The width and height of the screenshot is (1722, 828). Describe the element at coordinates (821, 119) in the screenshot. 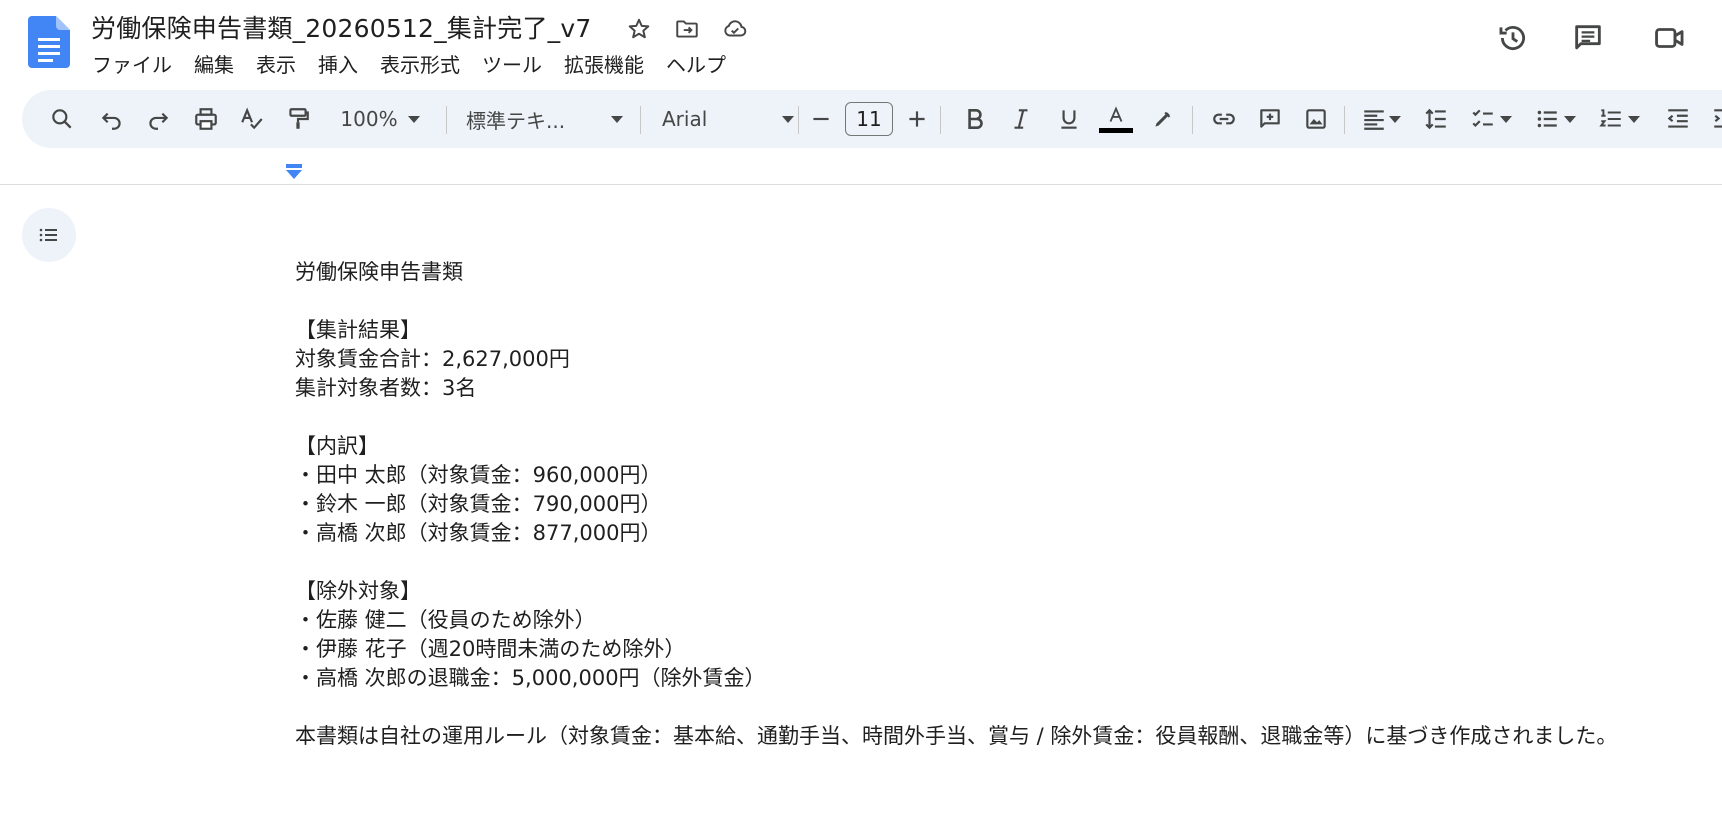

I see `decrease-font-size-icon` at that location.